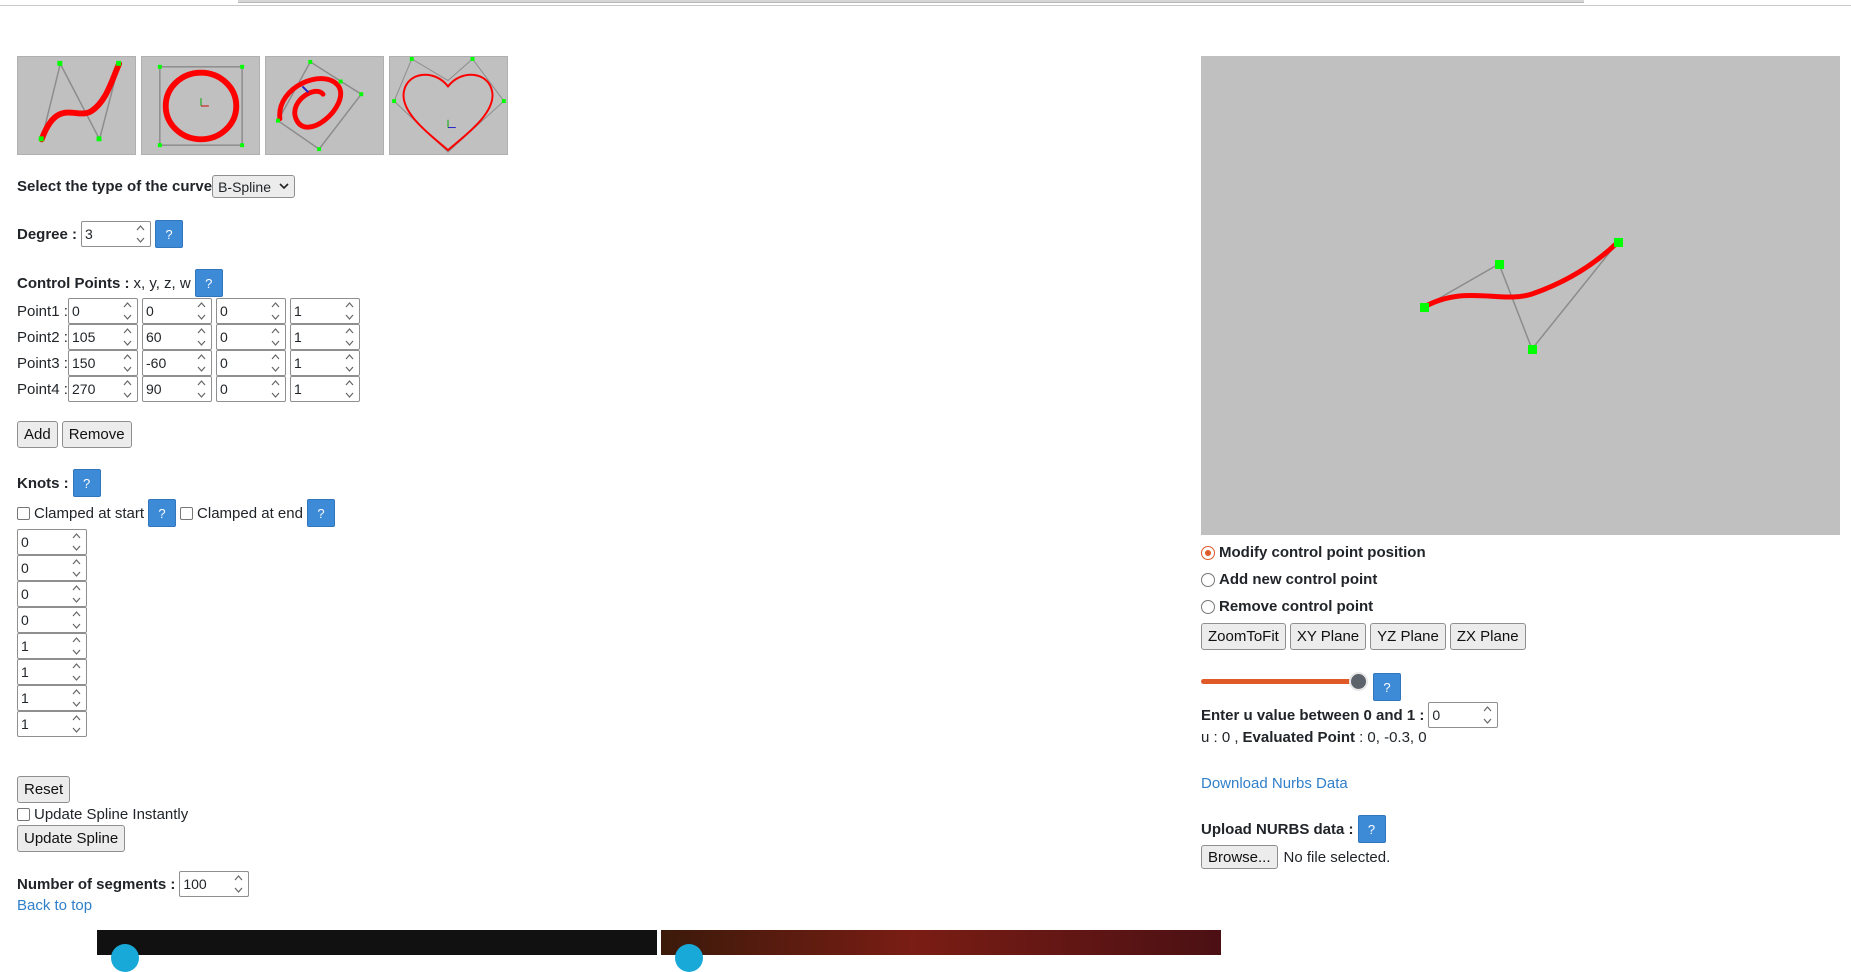  Describe the element at coordinates (1408, 636) in the screenshot. I see `yz-plane-button: YZ Plane` at that location.